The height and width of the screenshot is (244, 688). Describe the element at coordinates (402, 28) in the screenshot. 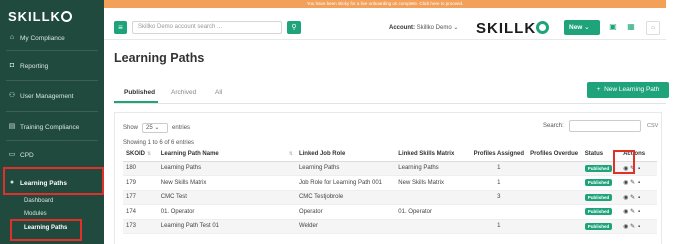

I see `account-label: Account:` at that location.